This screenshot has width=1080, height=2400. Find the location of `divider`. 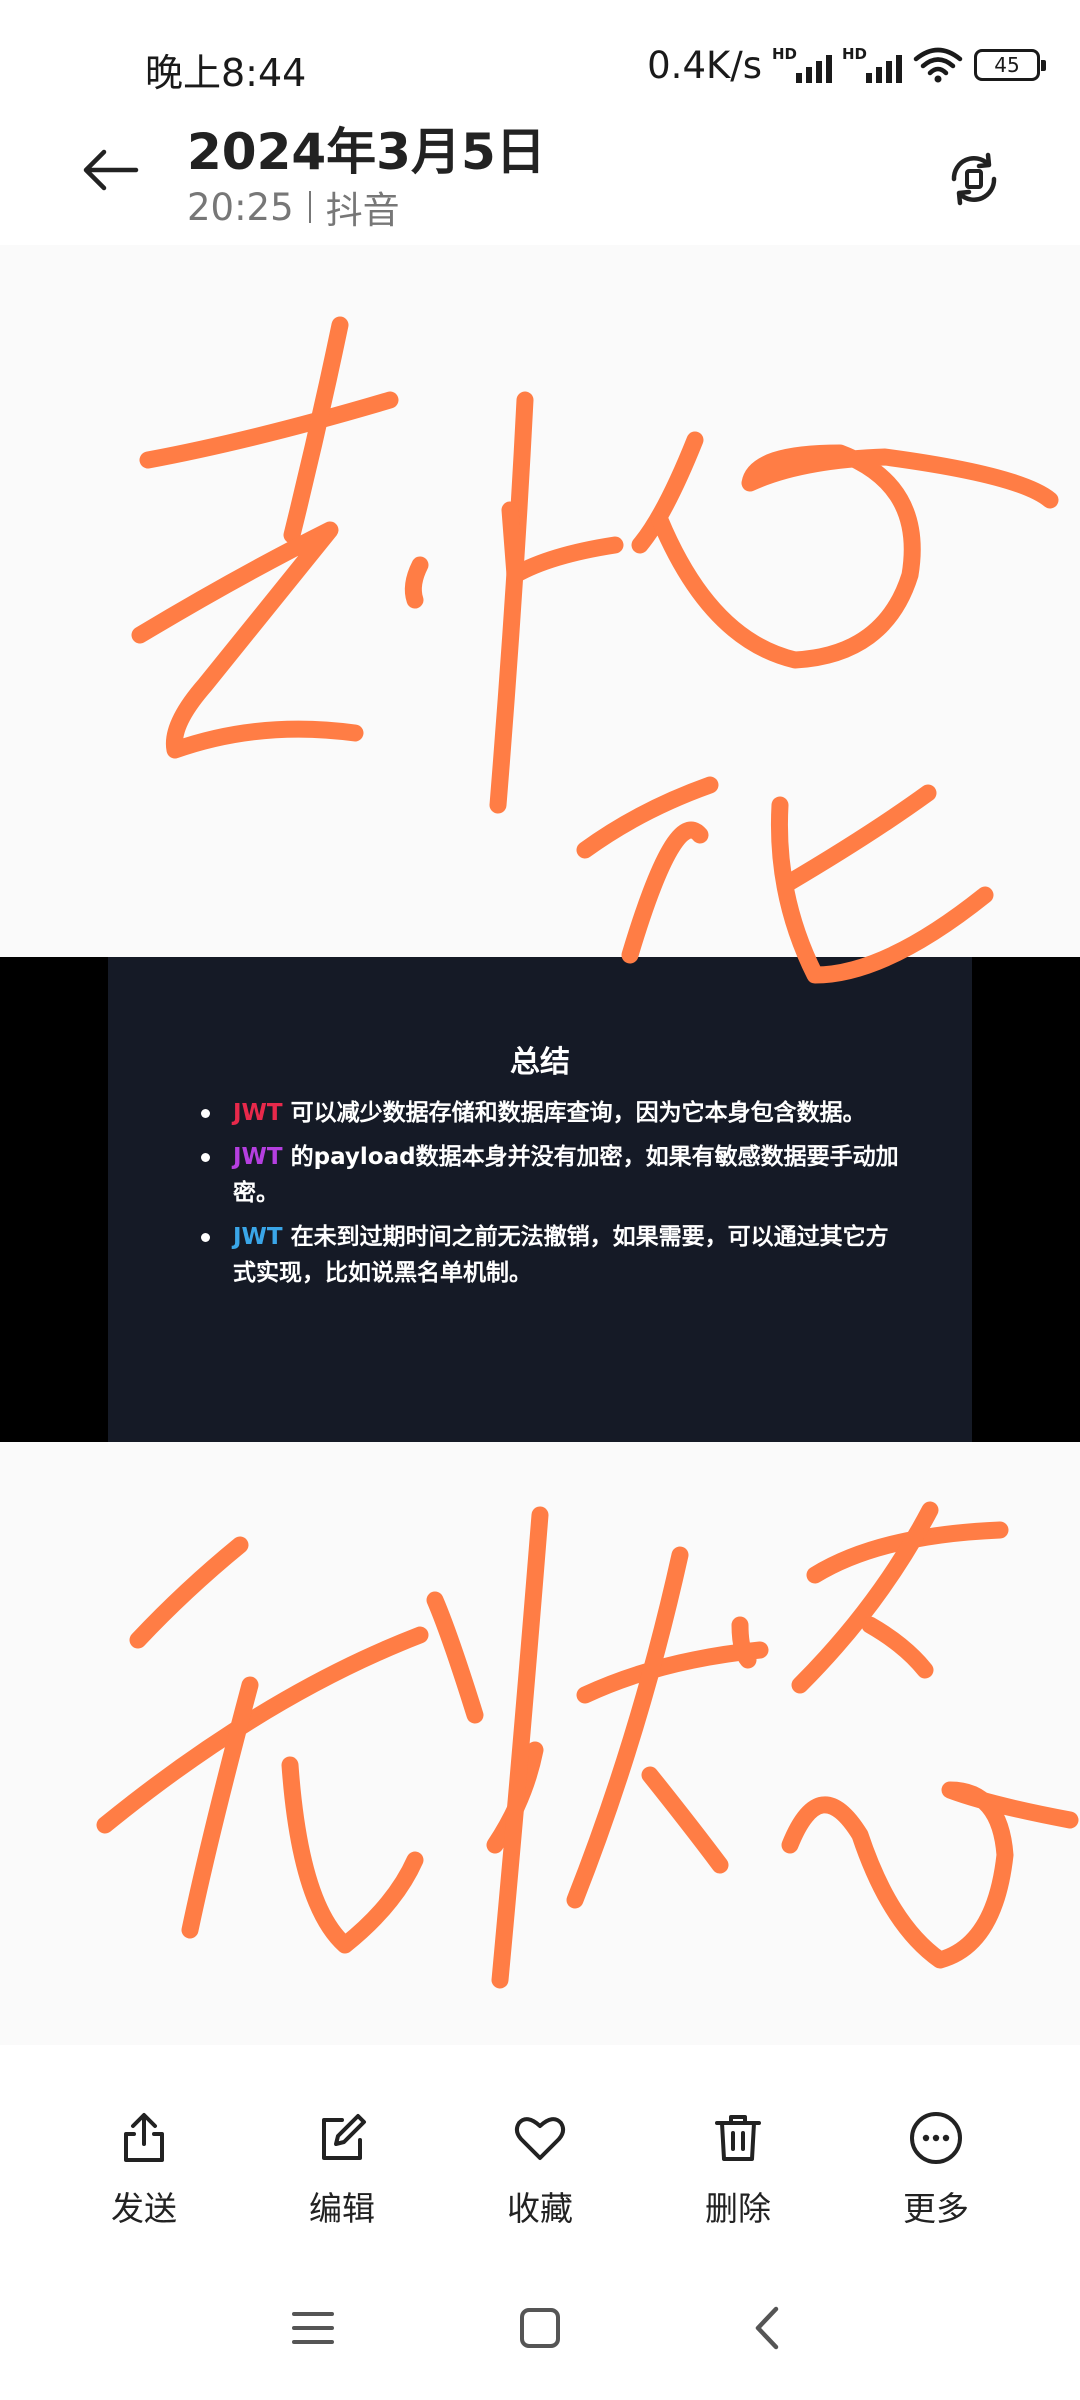

divider is located at coordinates (309, 207).